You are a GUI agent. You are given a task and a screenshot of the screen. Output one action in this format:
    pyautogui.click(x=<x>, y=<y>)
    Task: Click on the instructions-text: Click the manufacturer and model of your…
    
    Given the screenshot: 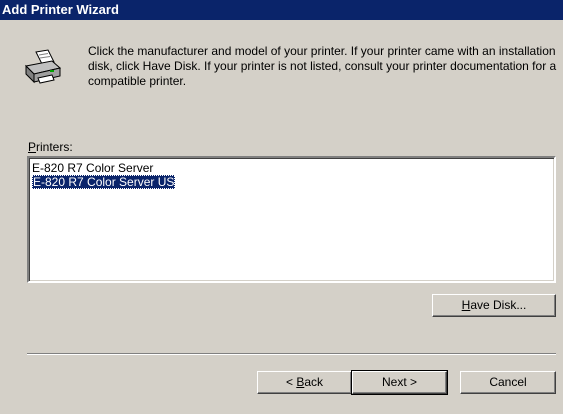 What is the action you would take?
    pyautogui.click(x=322, y=66)
    